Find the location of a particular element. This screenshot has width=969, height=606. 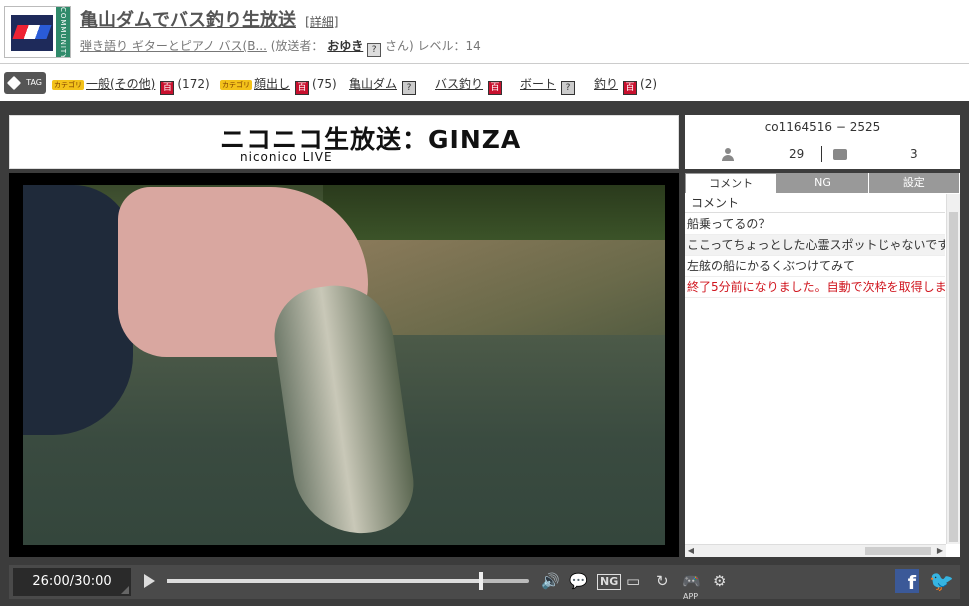

tag-link: 一般(その他) is located at coordinates (120, 84).